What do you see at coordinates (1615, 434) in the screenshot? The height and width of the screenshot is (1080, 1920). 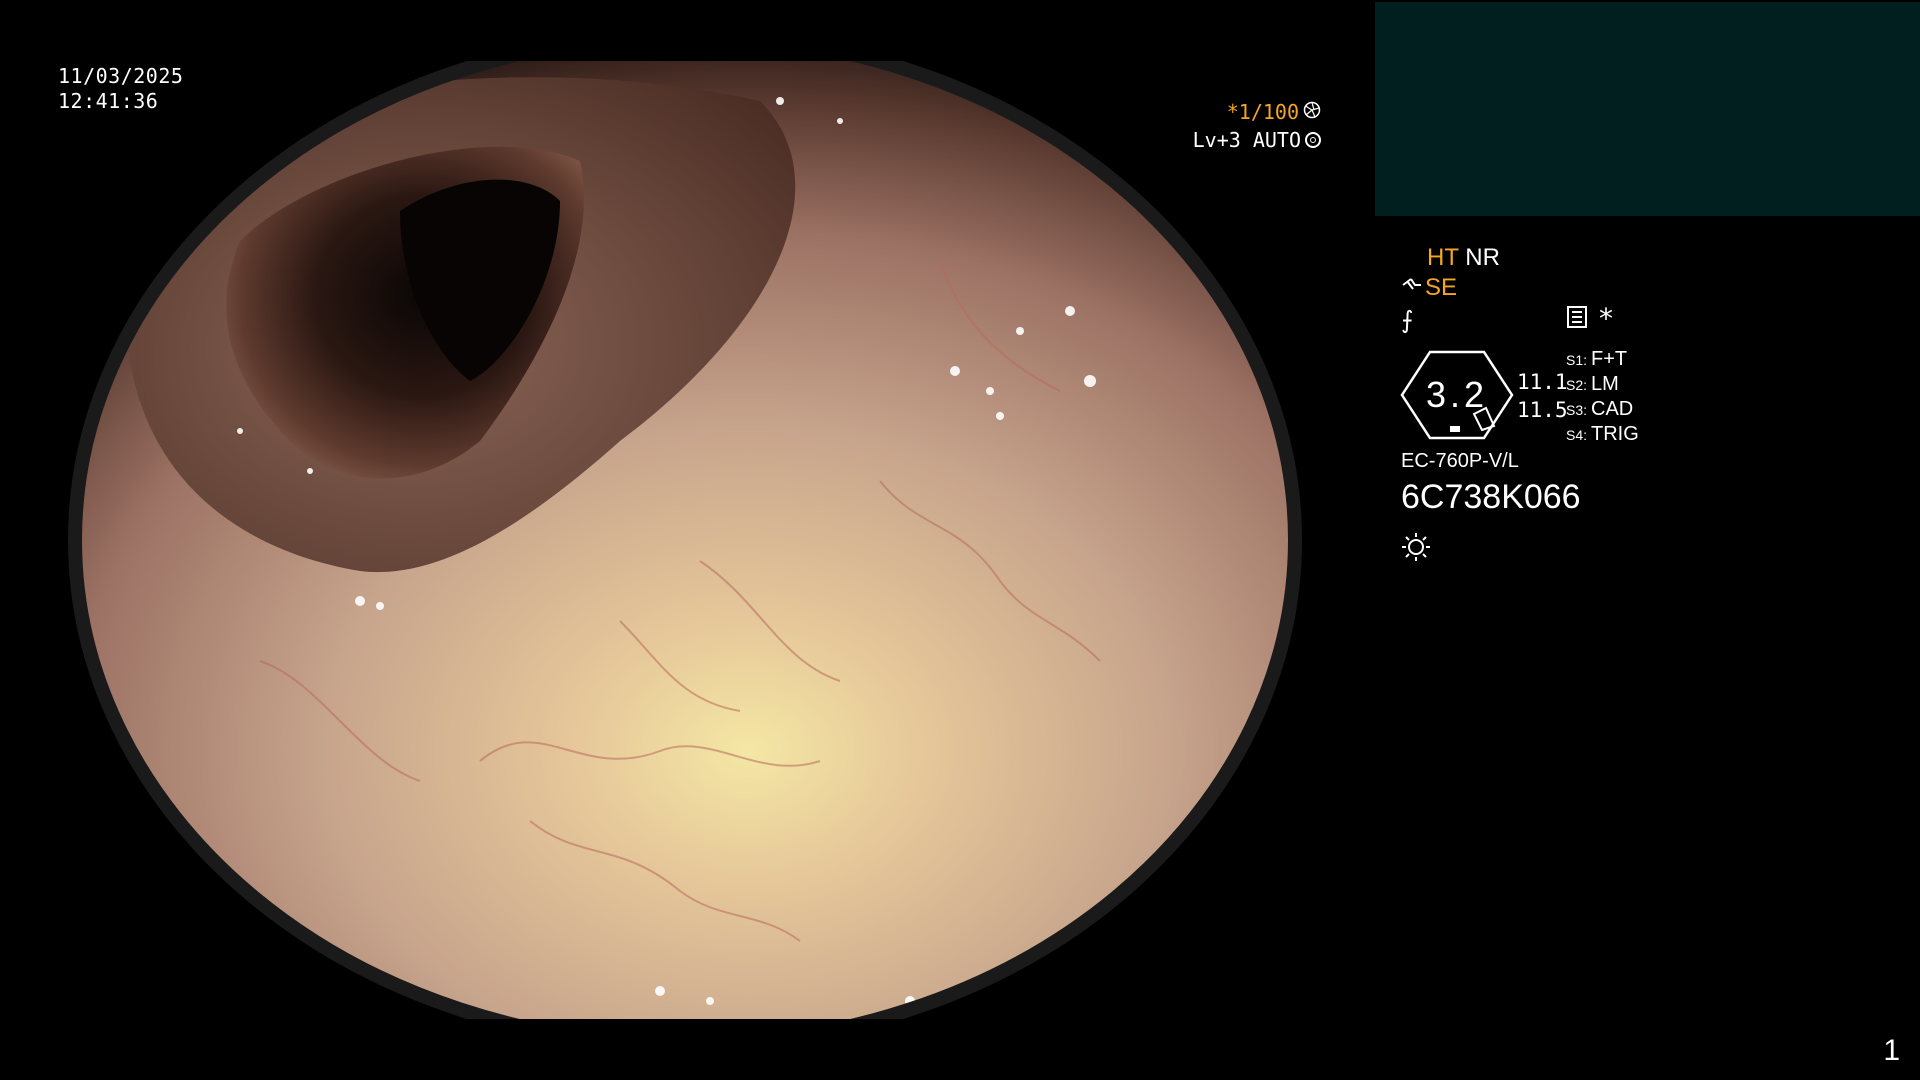 I see `slot-label: TRIG` at bounding box center [1615, 434].